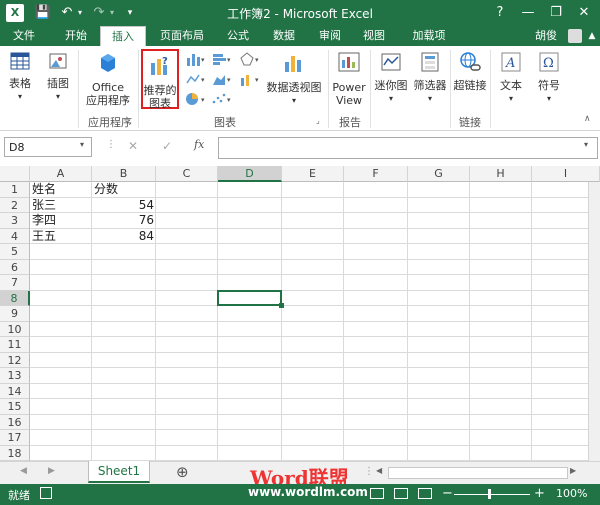 This screenshot has height=505, width=600. Describe the element at coordinates (447, 493) in the screenshot. I see `zoom-out-button: −` at that location.